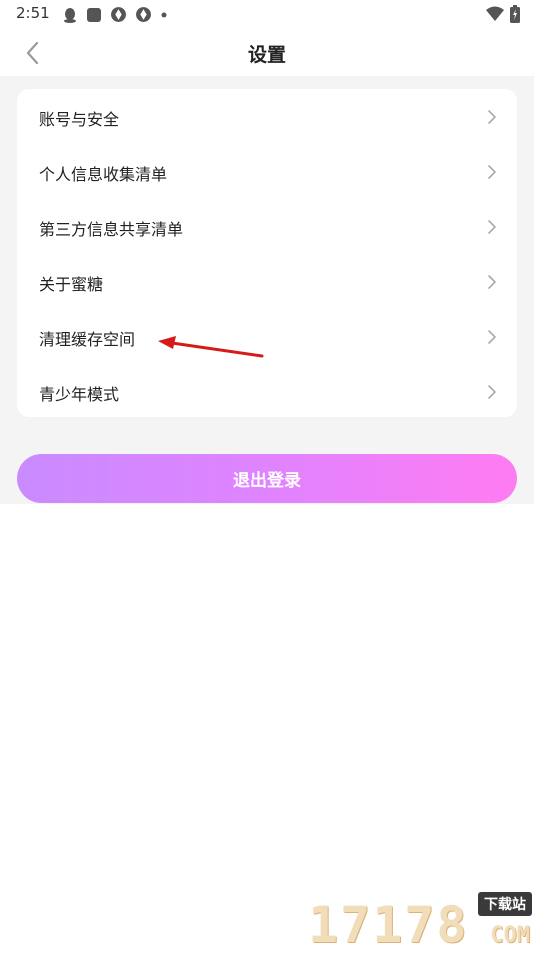 This screenshot has width=534, height=954. Describe the element at coordinates (79, 394) in the screenshot. I see `settings-item-label: 青少年模式` at that location.